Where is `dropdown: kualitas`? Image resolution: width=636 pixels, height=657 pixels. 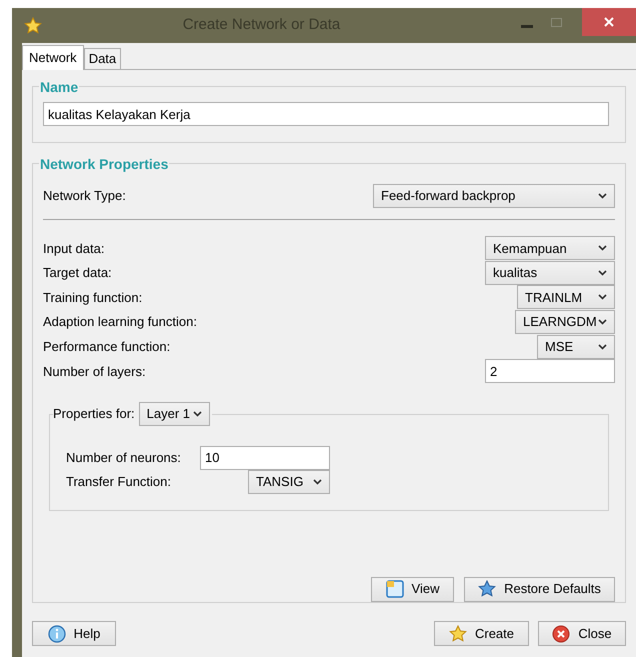
dropdown: kualitas is located at coordinates (550, 272).